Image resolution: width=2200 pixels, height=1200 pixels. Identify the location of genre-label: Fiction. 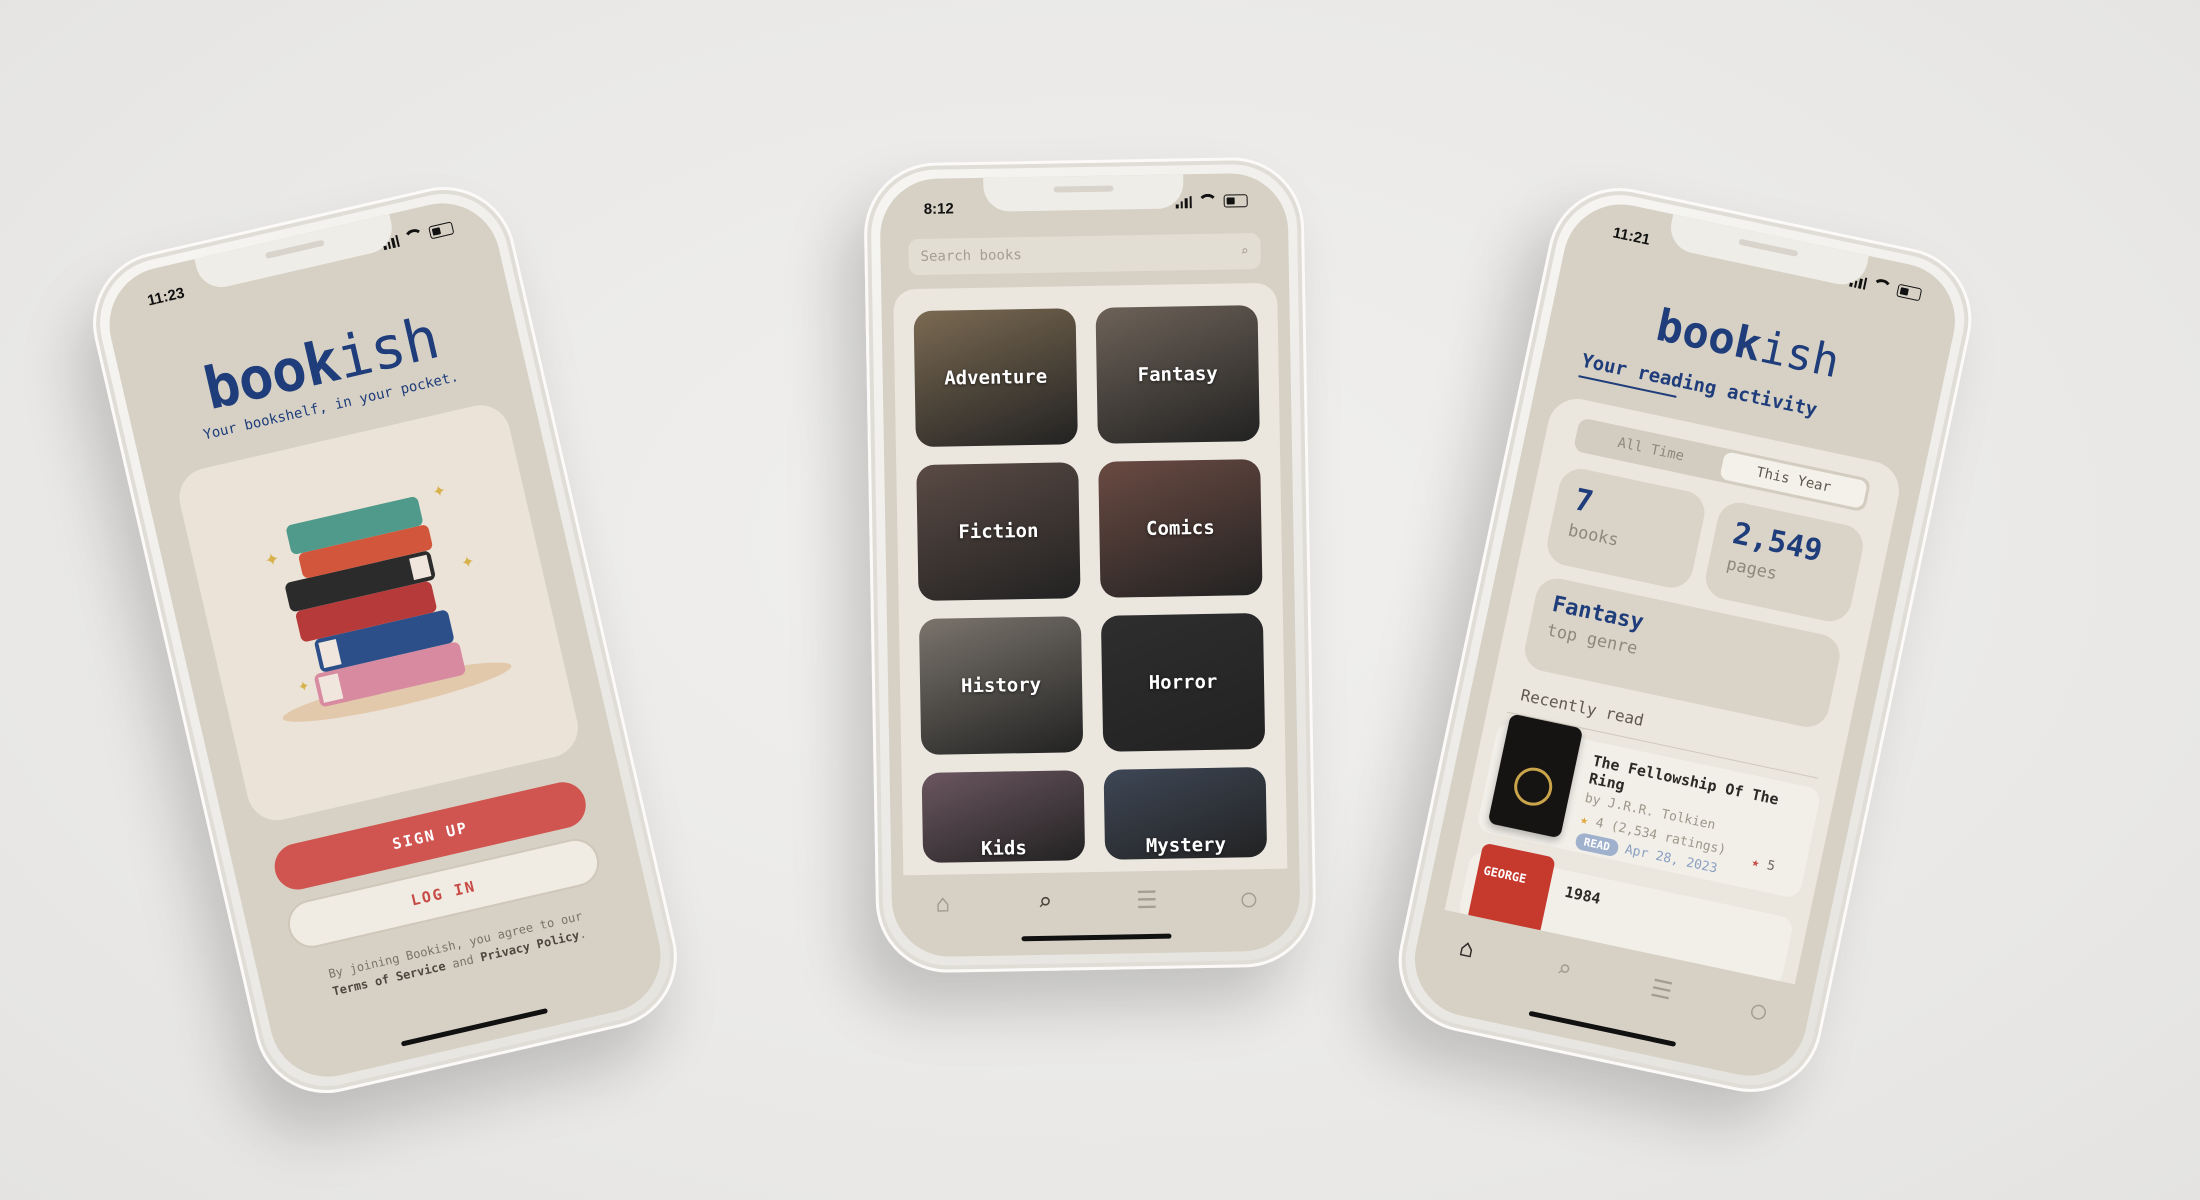
(998, 531).